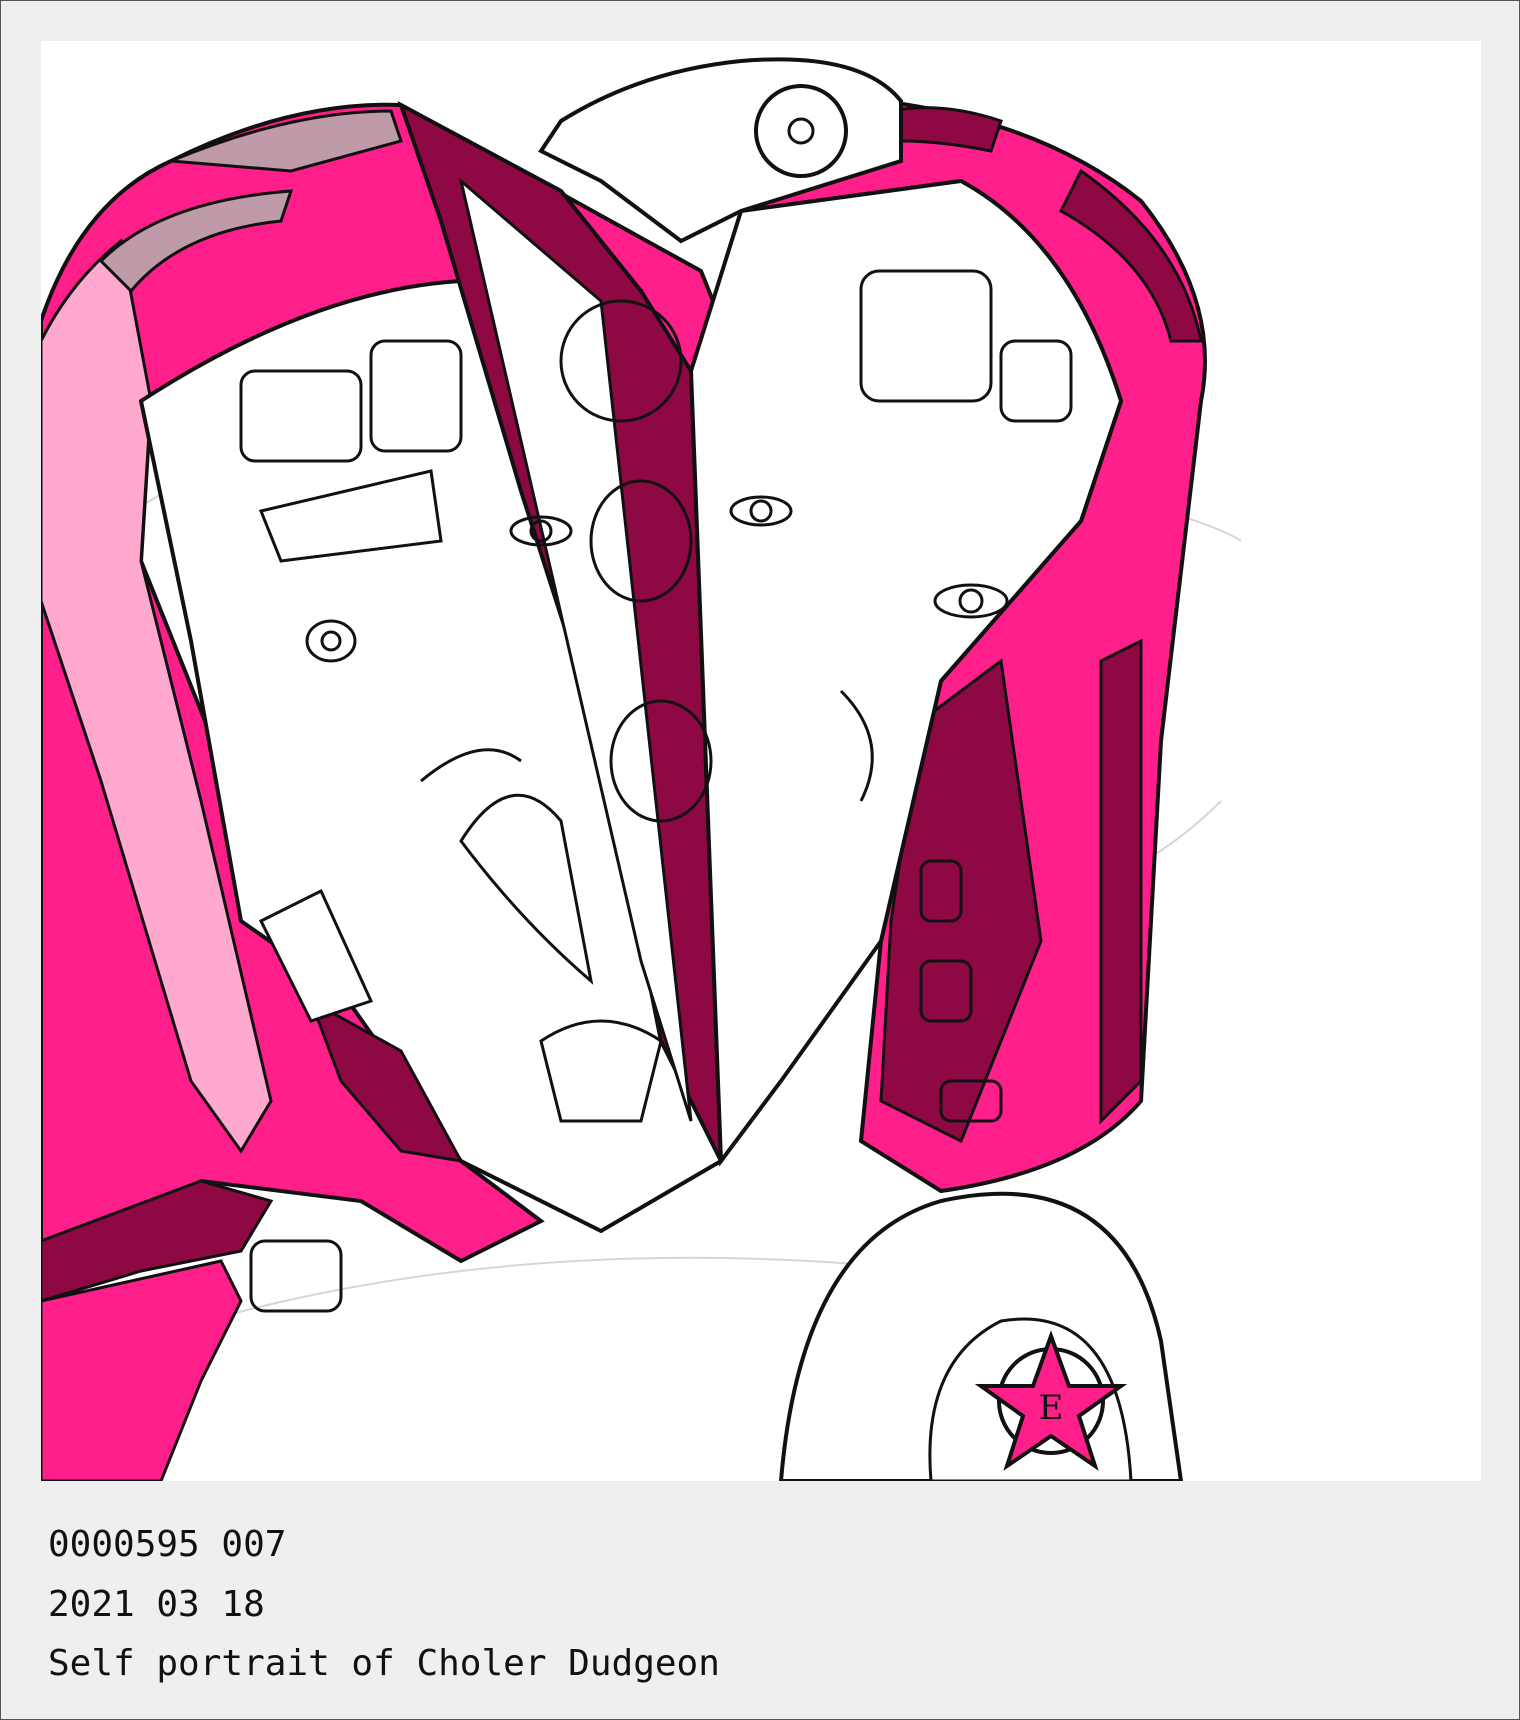 This screenshot has width=1520, height=1720. What do you see at coordinates (167, 1544) in the screenshot?
I see `catalog-number: 0000595 007` at bounding box center [167, 1544].